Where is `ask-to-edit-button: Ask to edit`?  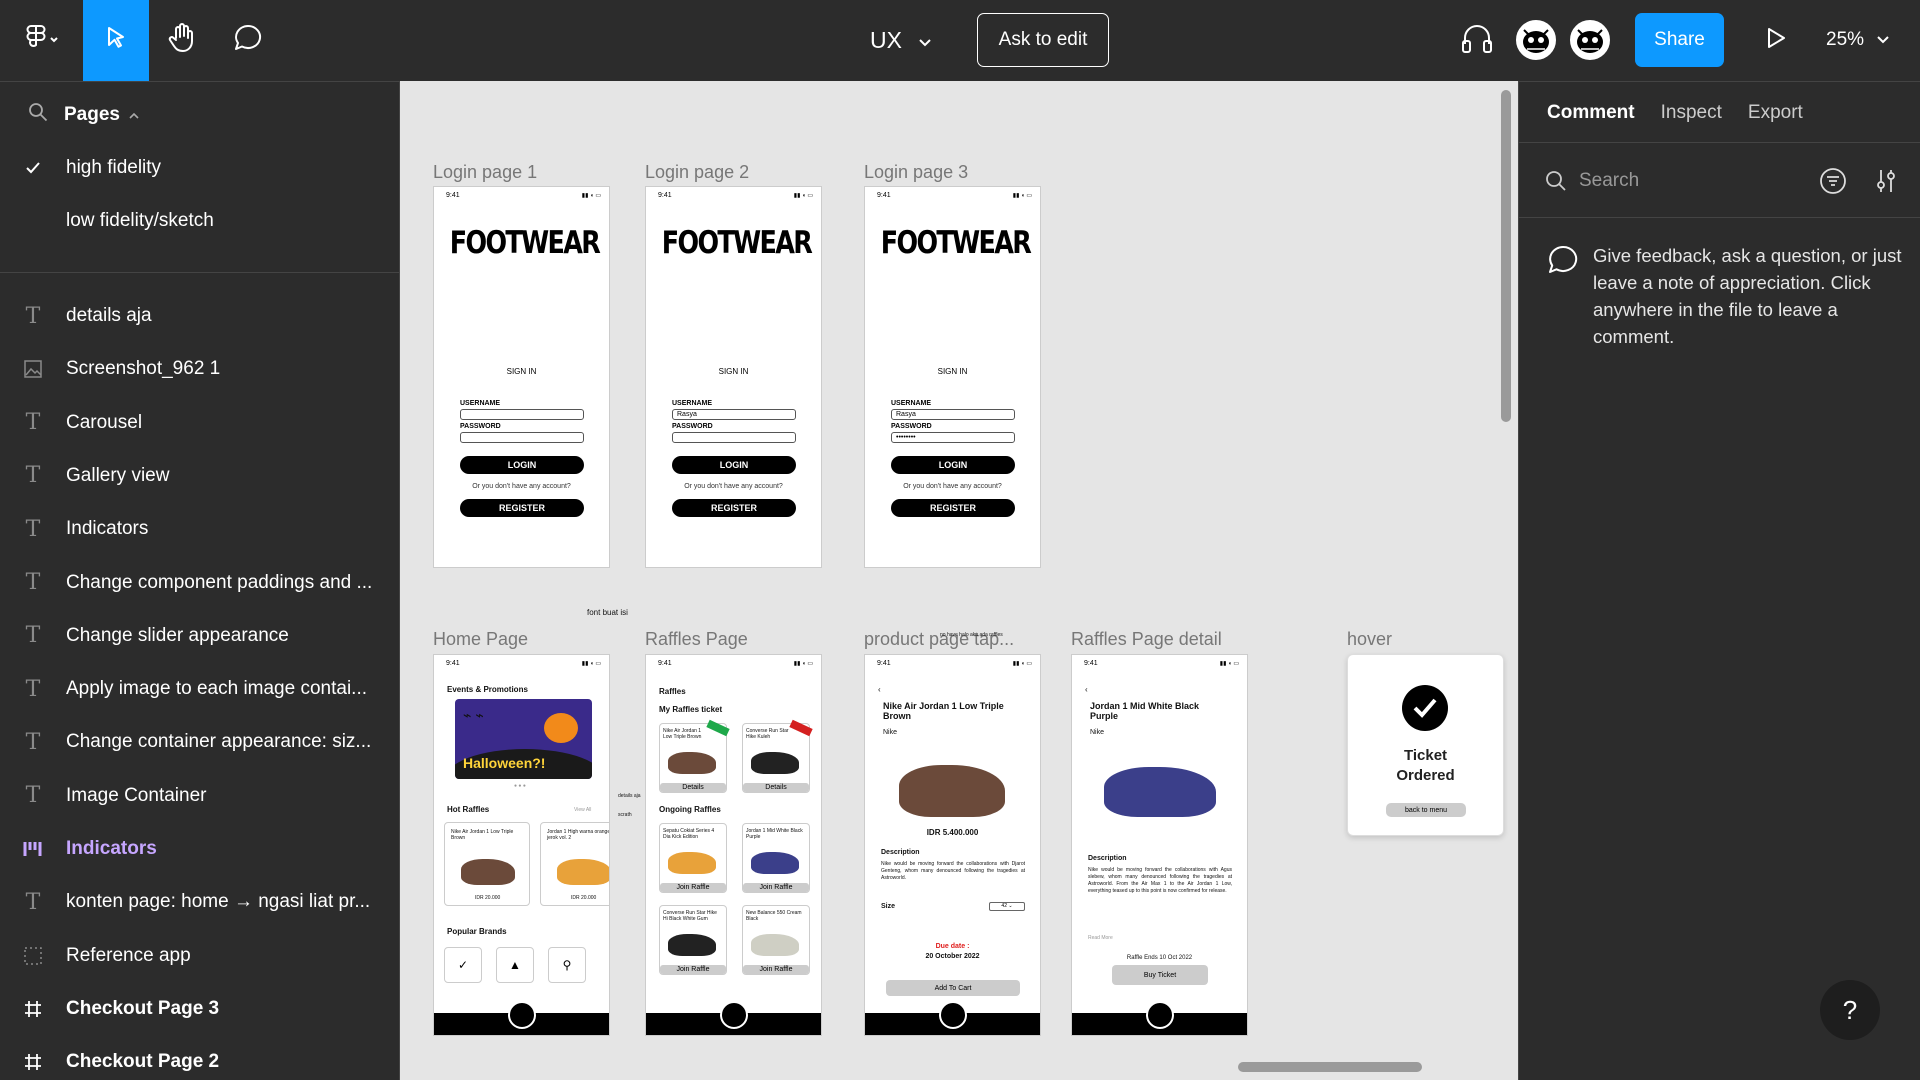
ask-to-edit-button: Ask to edit is located at coordinates (1043, 40).